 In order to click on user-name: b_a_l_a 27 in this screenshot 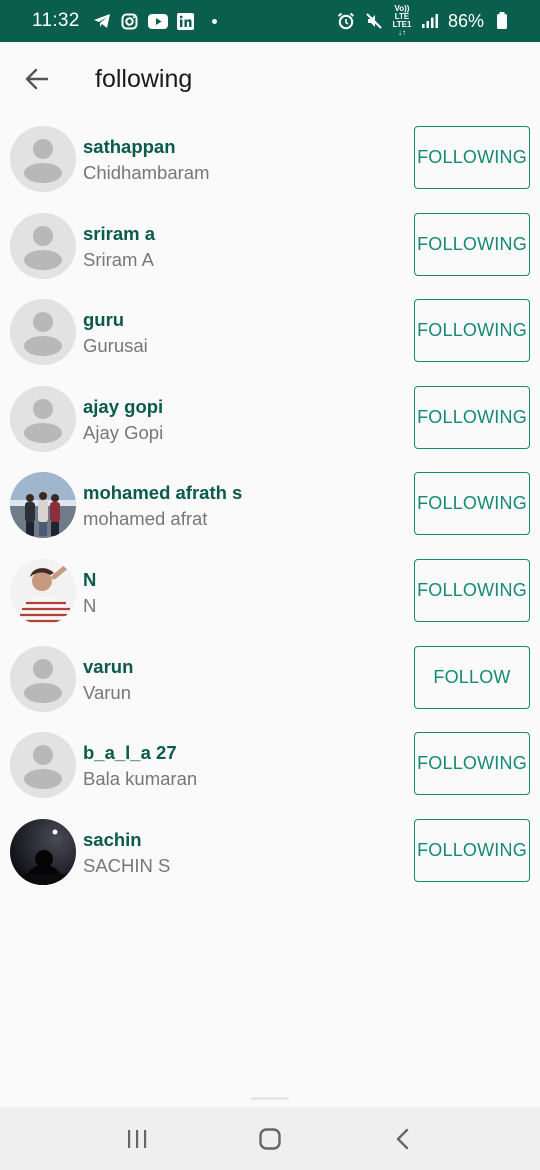, I will do `click(130, 753)`.